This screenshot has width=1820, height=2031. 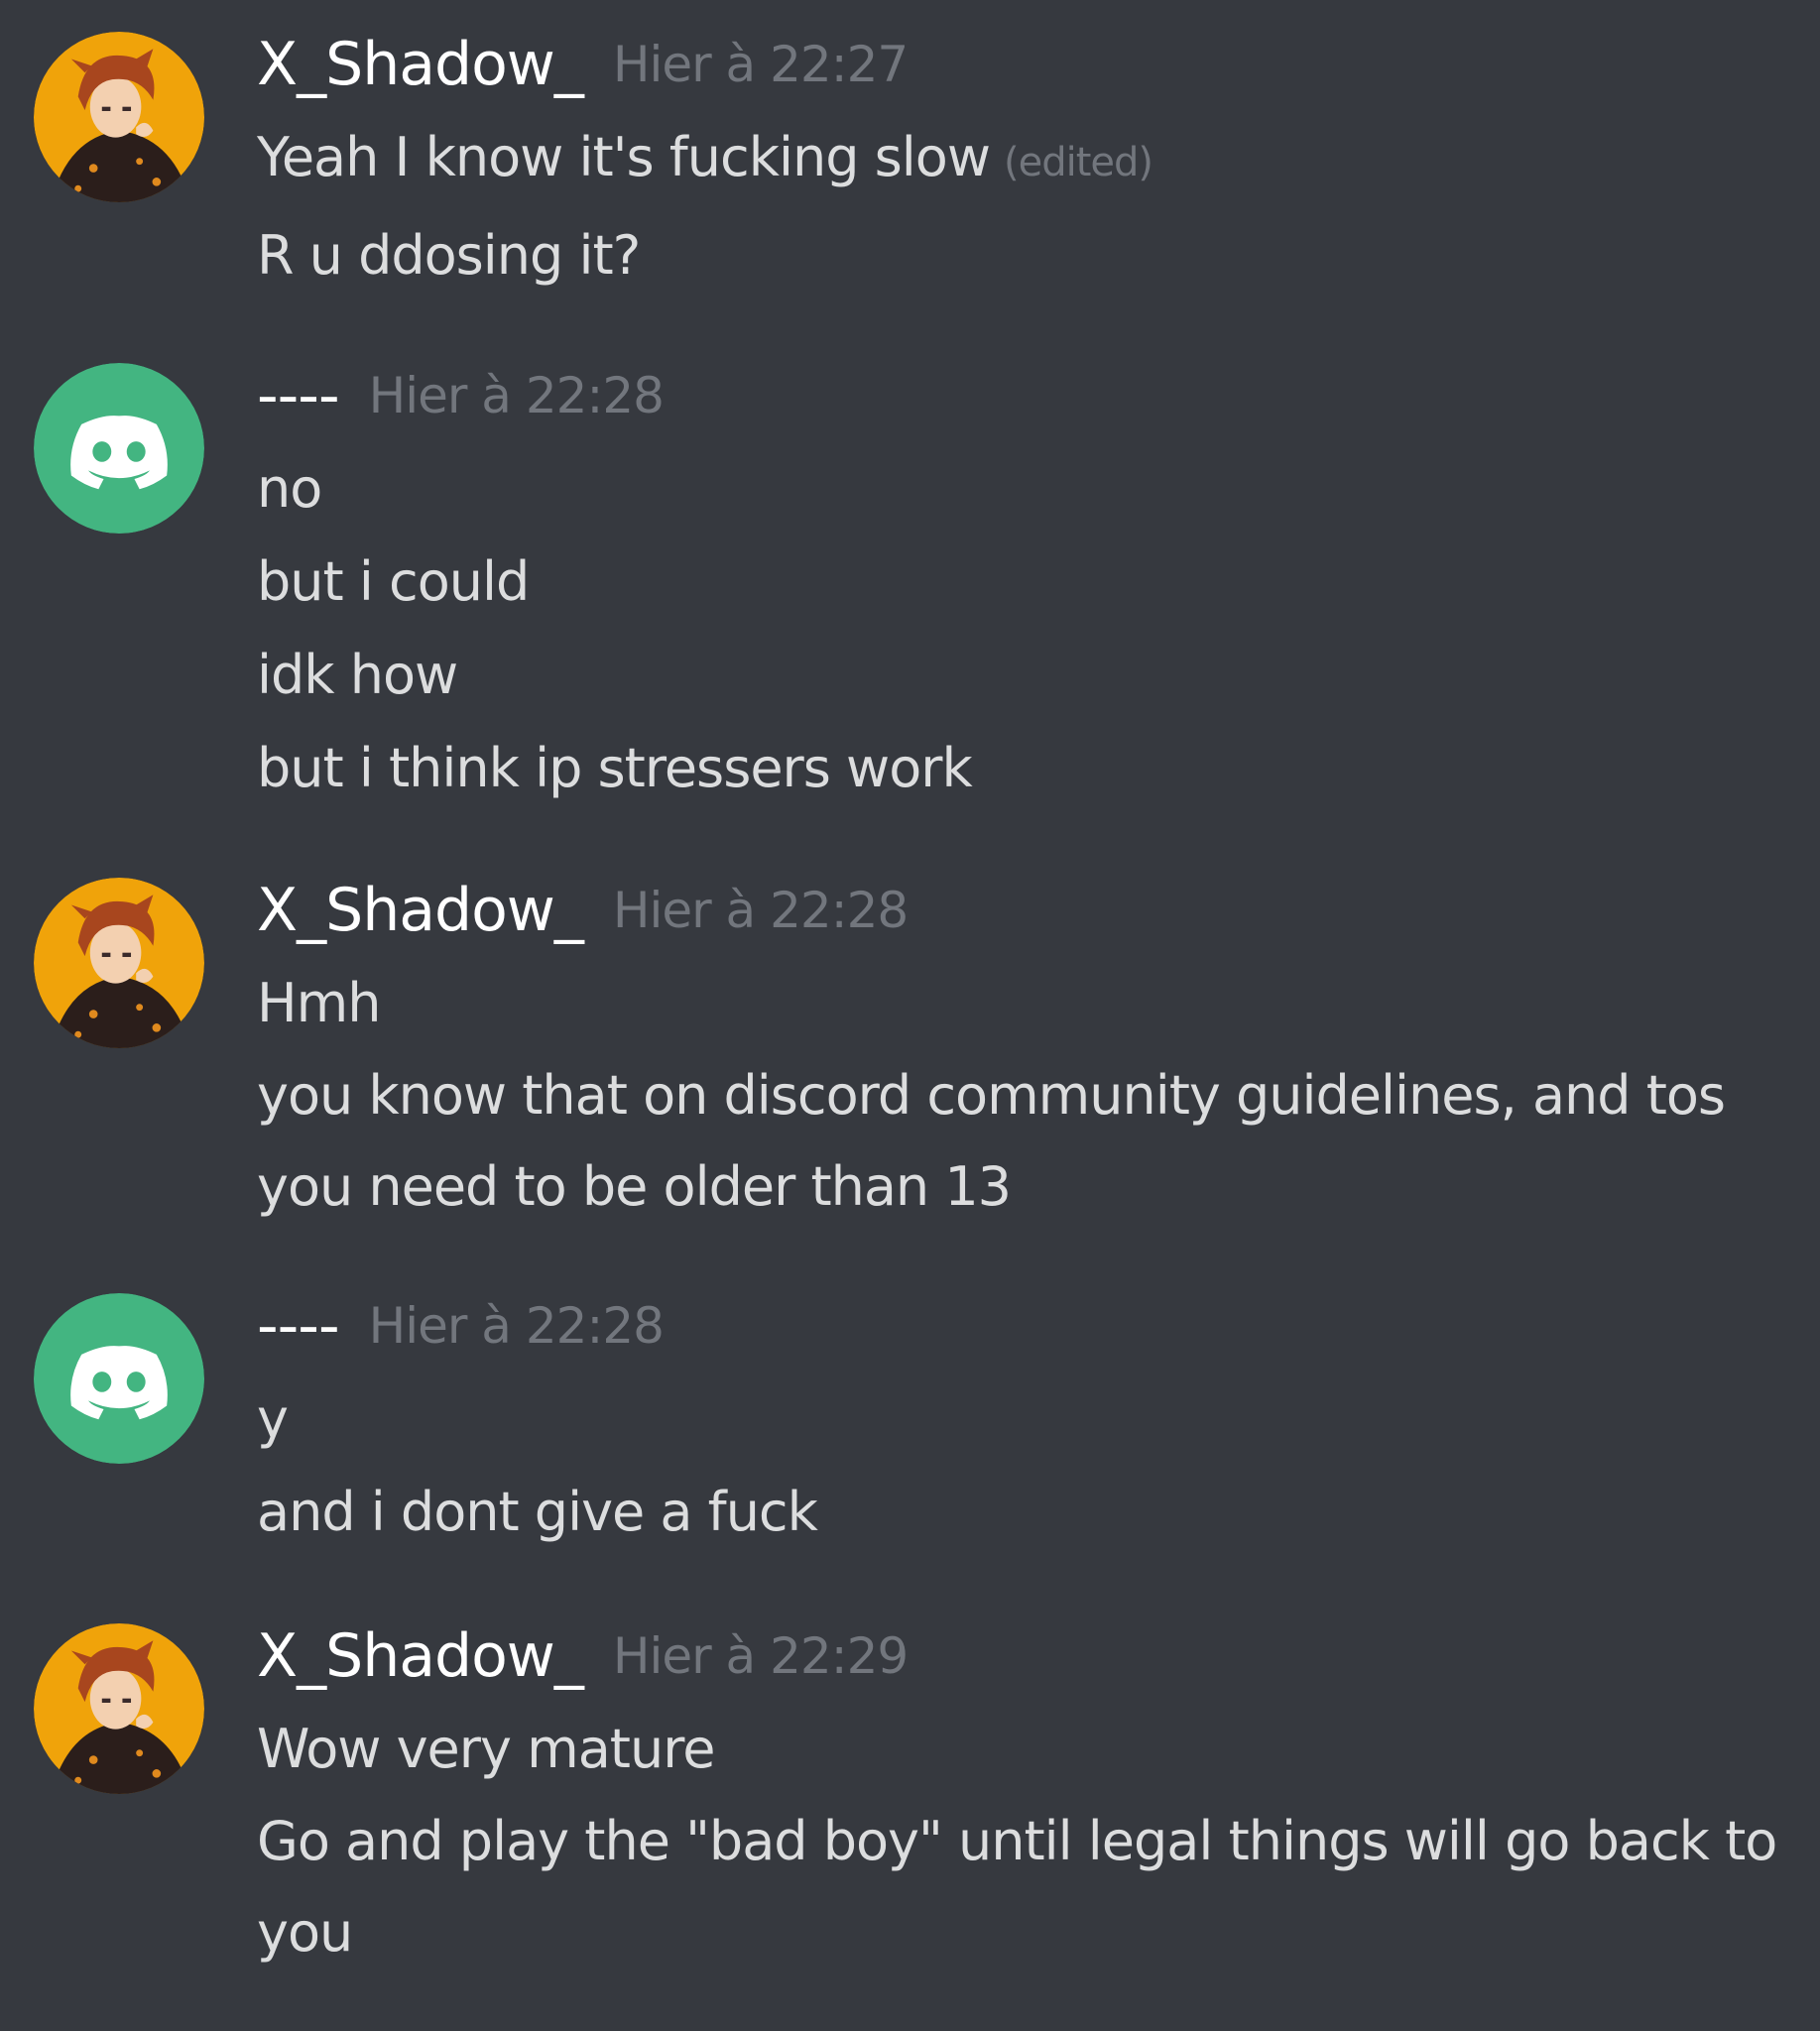 What do you see at coordinates (273, 1419) in the screenshot?
I see `message-line: y` at bounding box center [273, 1419].